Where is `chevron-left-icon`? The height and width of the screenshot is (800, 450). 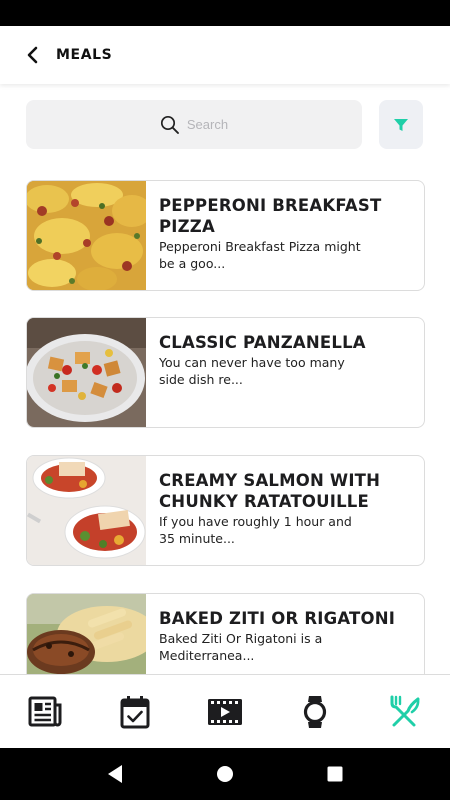
chevron-left-icon is located at coordinates (32, 55).